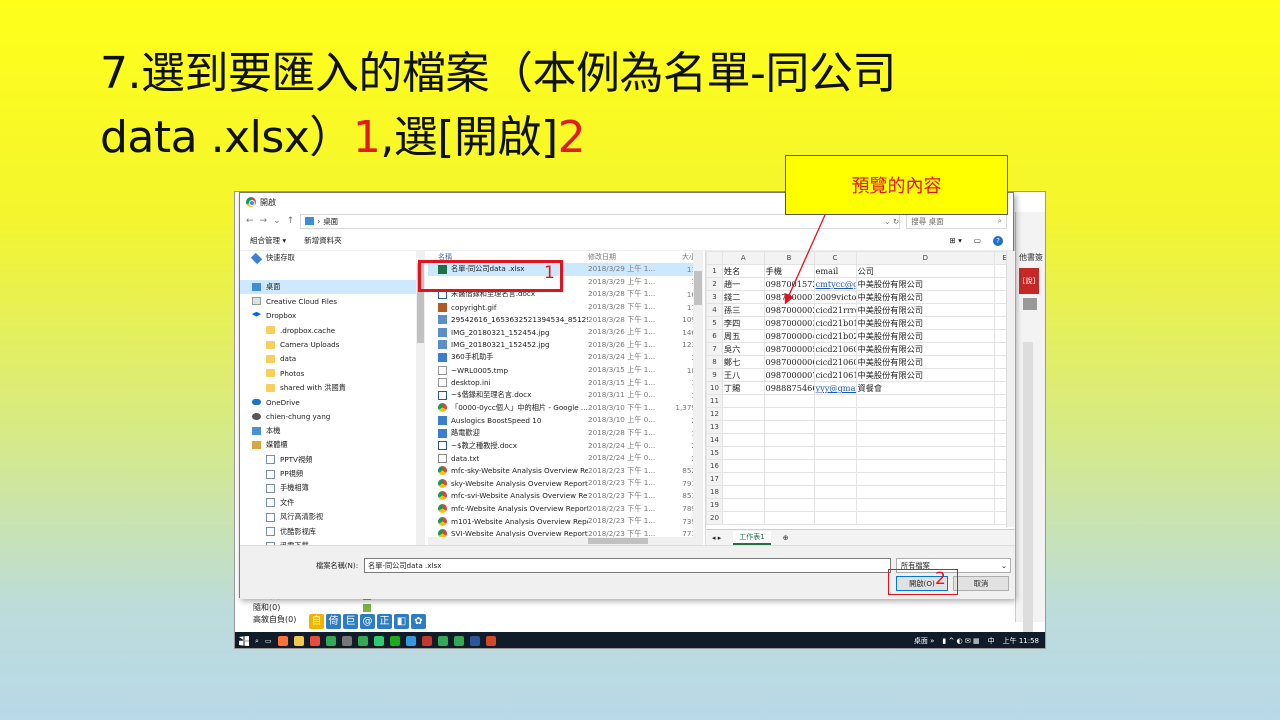  I want to click on nav-item: 快速存取, so click(332, 258).